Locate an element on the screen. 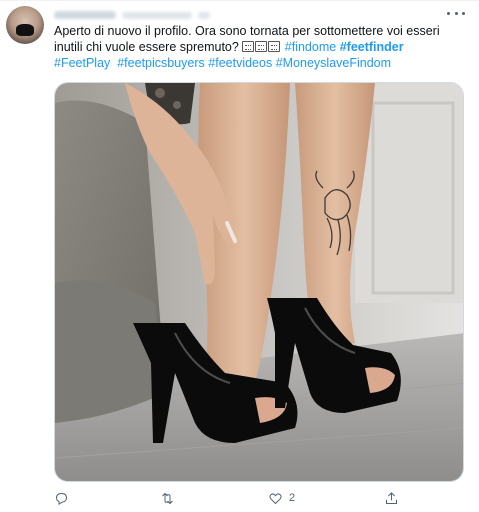 Image resolution: width=479 pixels, height=512 pixels. hashtag-link: #feetvideos is located at coordinates (240, 63).